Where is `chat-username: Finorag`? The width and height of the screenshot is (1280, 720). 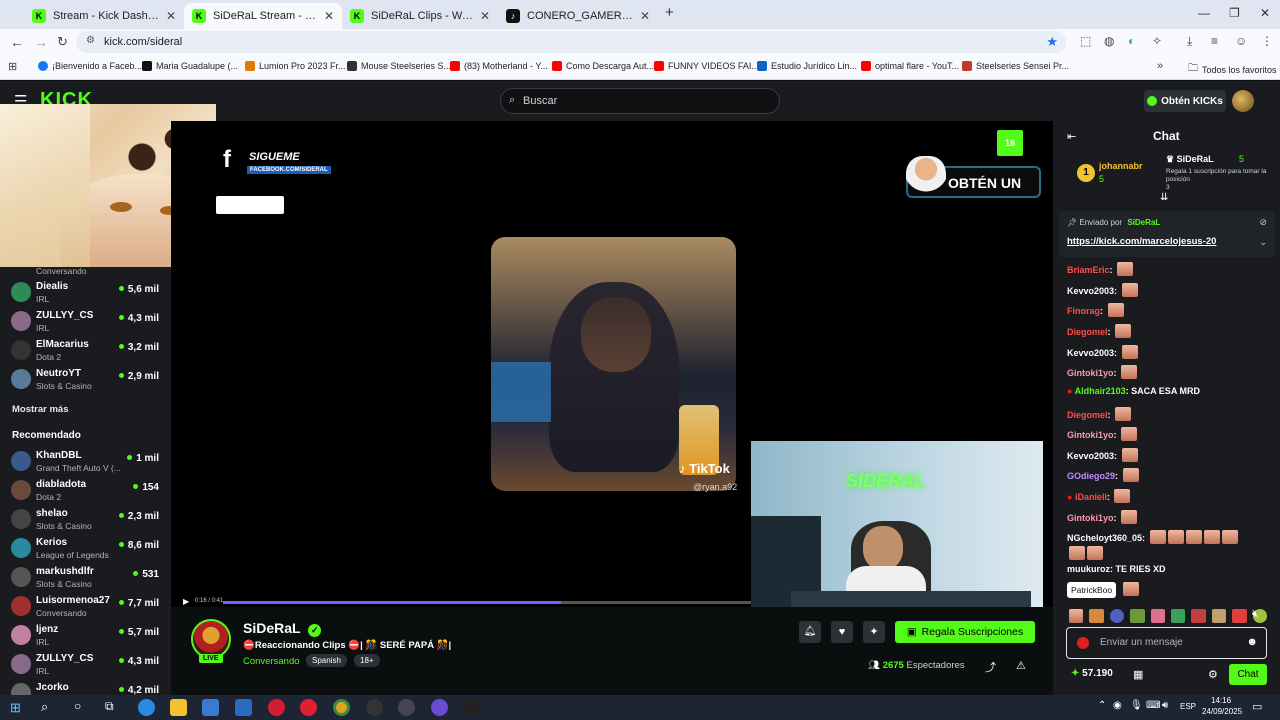 chat-username: Finorag is located at coordinates (1083, 311).